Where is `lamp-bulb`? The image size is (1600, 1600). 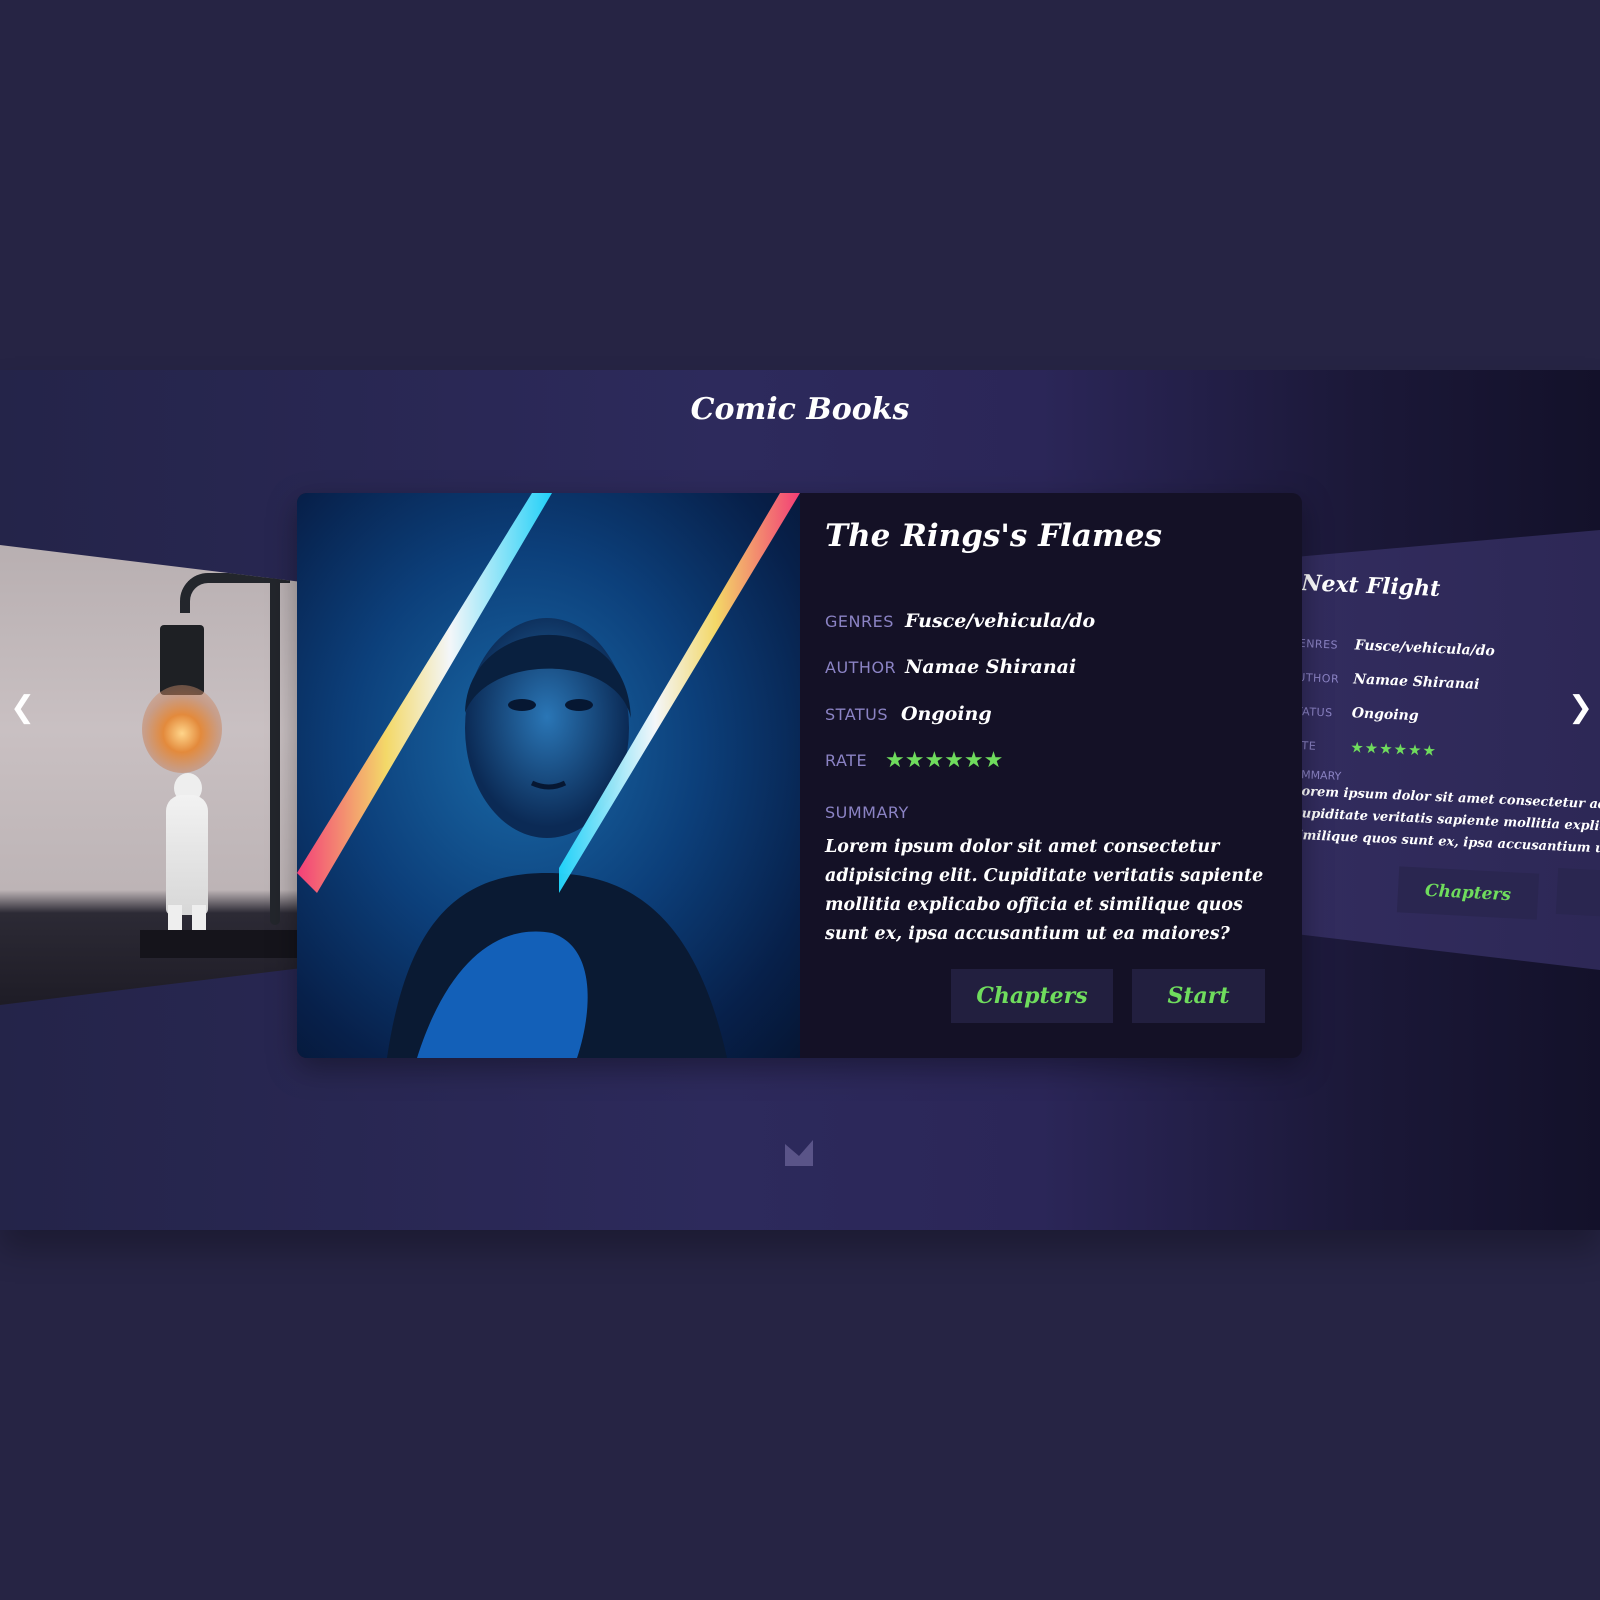
lamp-bulb is located at coordinates (182, 729).